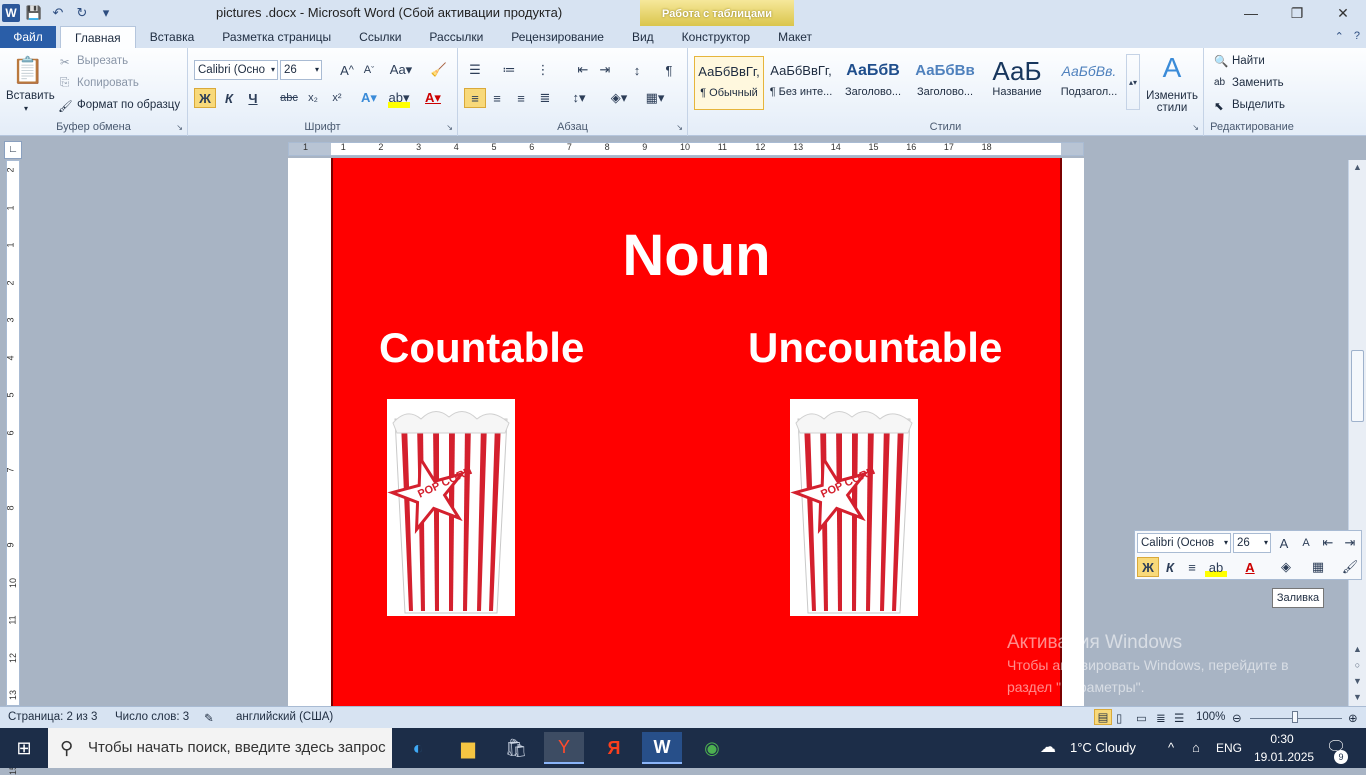 This screenshot has height=775, width=1366. Describe the element at coordinates (1219, 82) in the screenshot. I see `replace-icon: ab` at that location.